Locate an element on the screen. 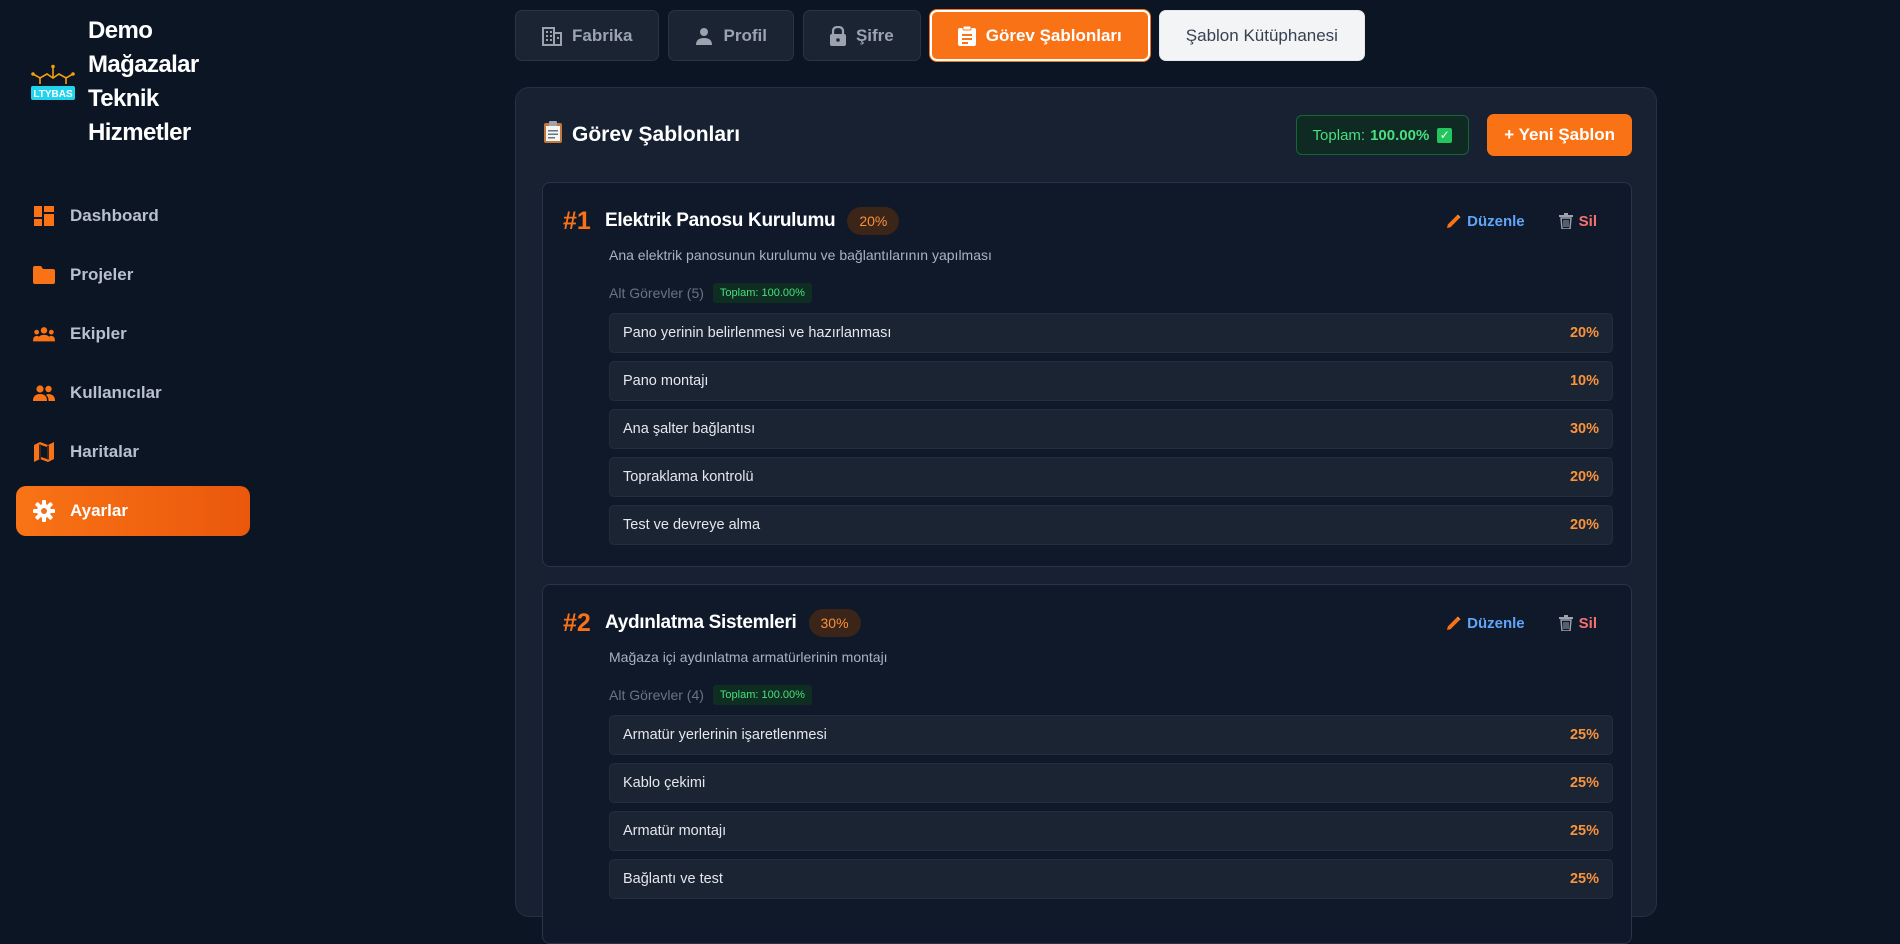 The height and width of the screenshot is (944, 1900). subtask-row: Bağlantı ve test 25% is located at coordinates (1111, 879).